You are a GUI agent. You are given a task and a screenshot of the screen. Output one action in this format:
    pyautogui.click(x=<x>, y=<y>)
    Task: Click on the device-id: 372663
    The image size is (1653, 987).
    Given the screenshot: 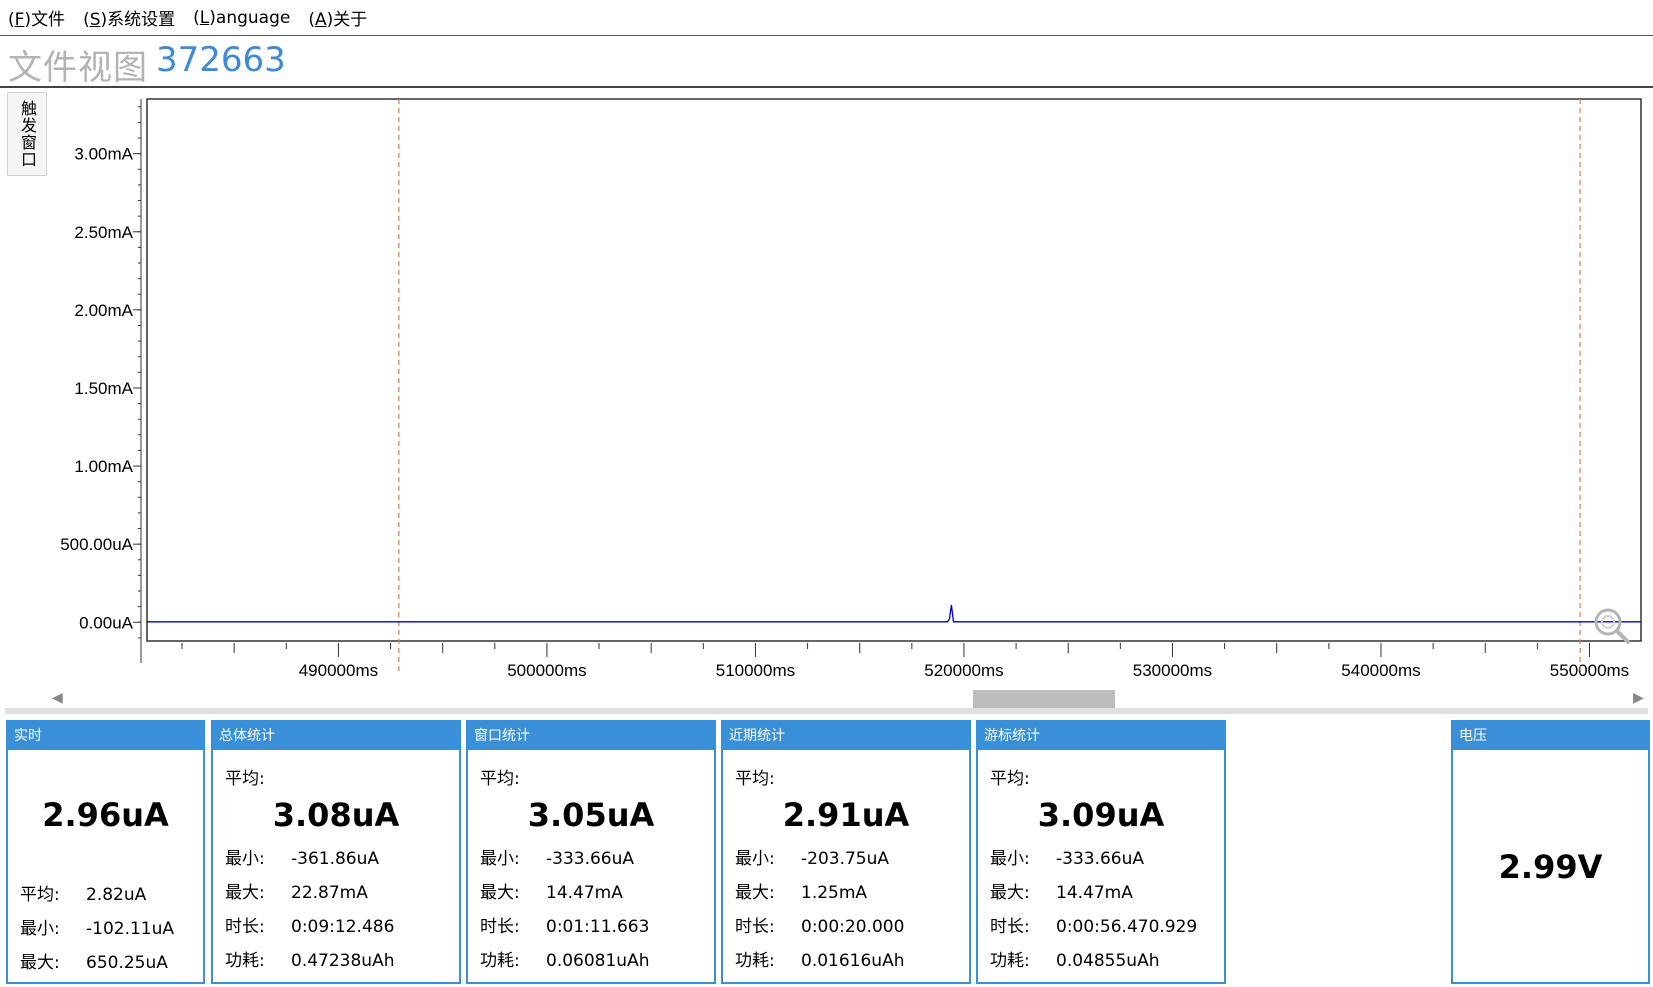 What is the action you would take?
    pyautogui.click(x=221, y=60)
    